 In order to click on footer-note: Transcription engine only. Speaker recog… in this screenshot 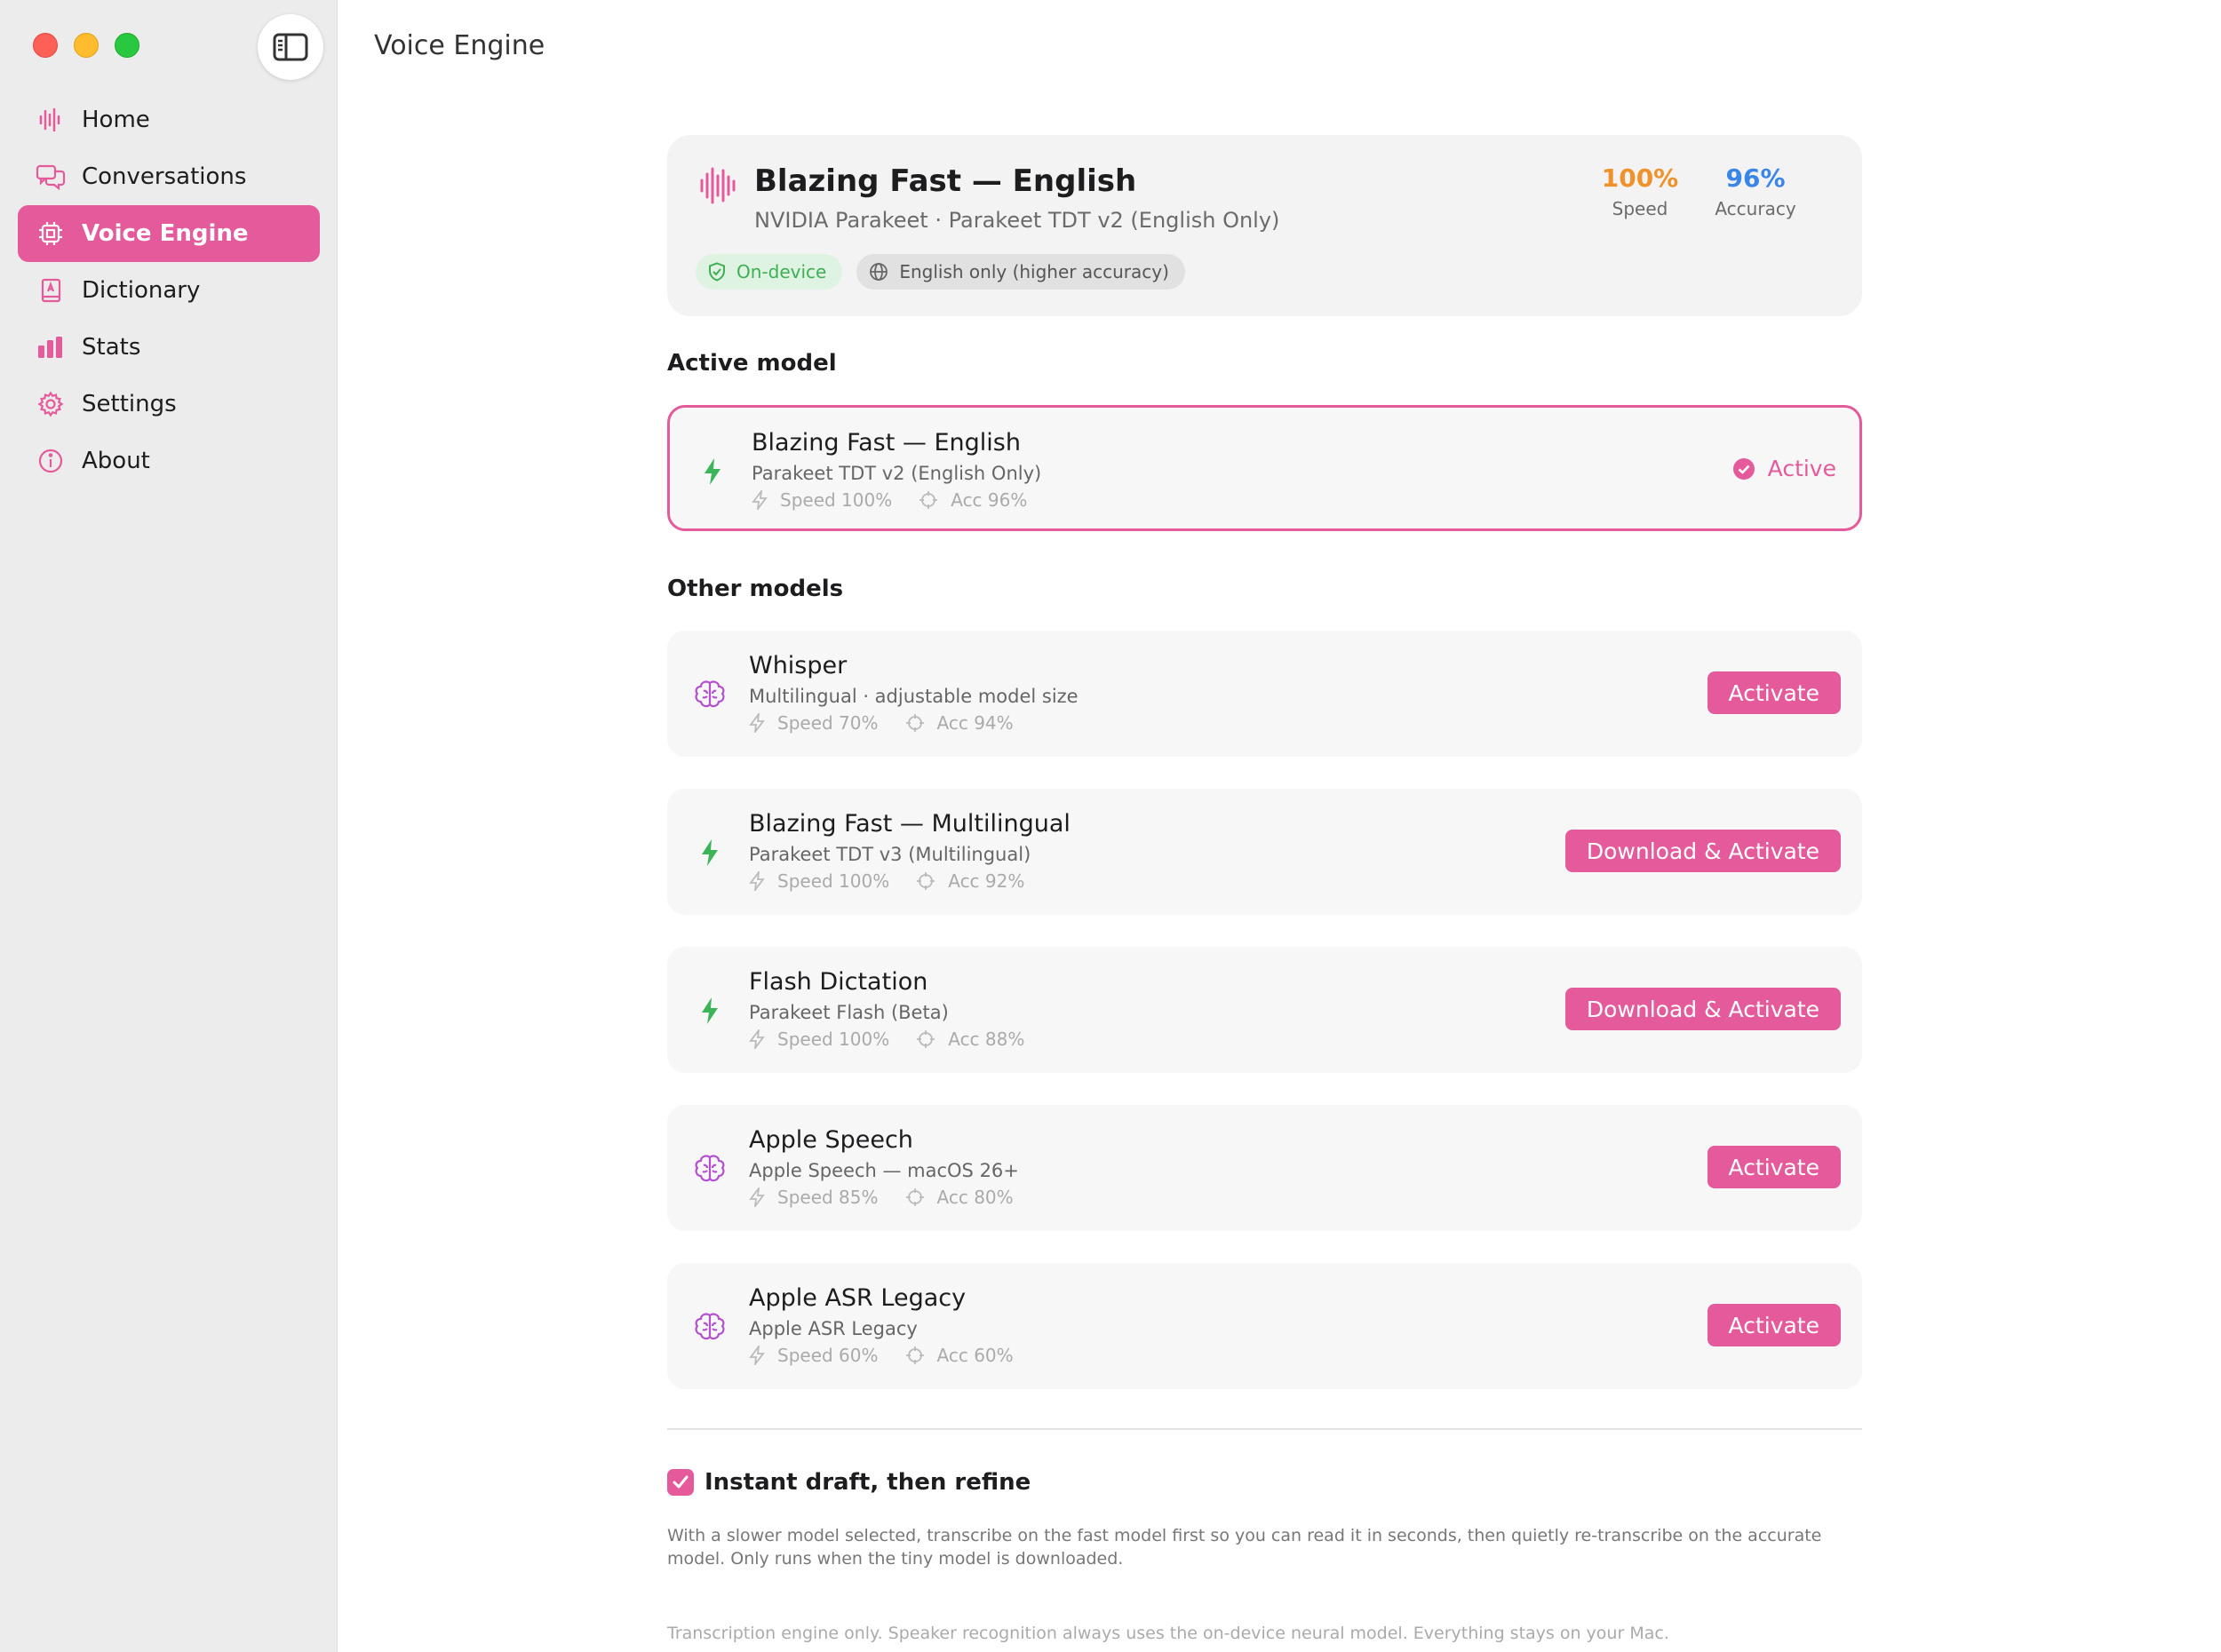, I will do `click(1168, 1633)`.